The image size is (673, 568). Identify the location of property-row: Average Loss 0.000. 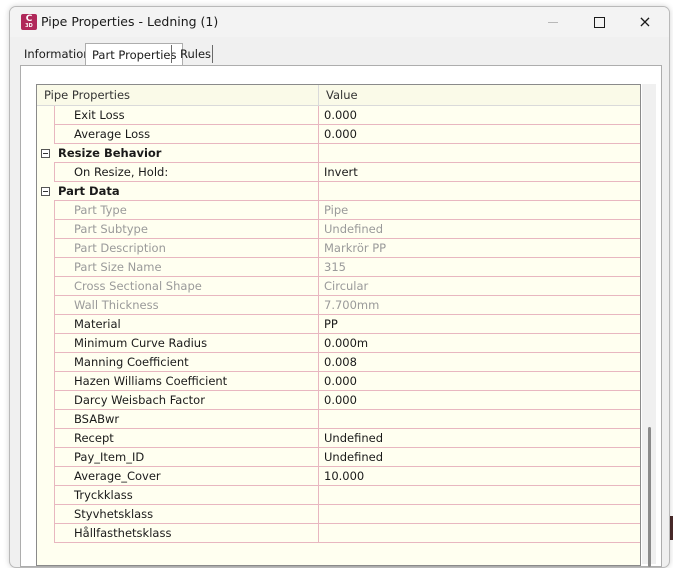
(338, 134).